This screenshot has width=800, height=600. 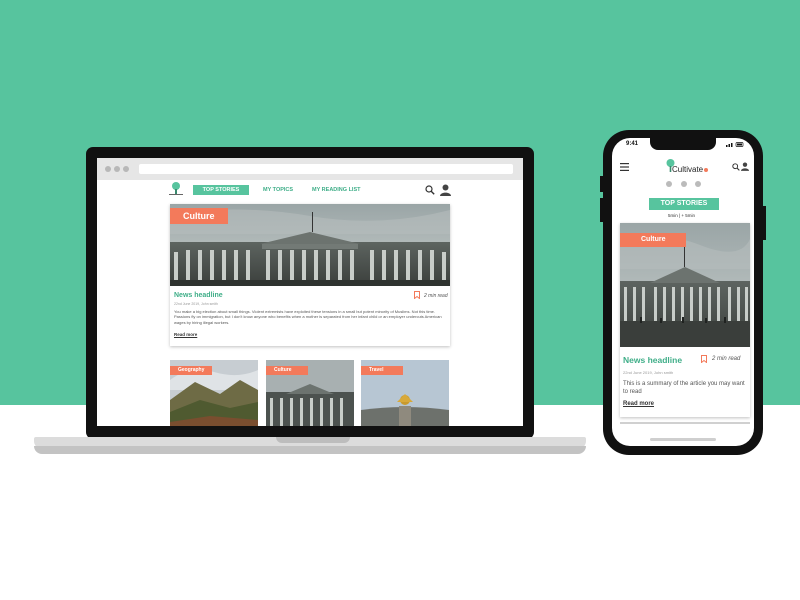 I want to click on browser-toolbar, so click(x=310, y=169).